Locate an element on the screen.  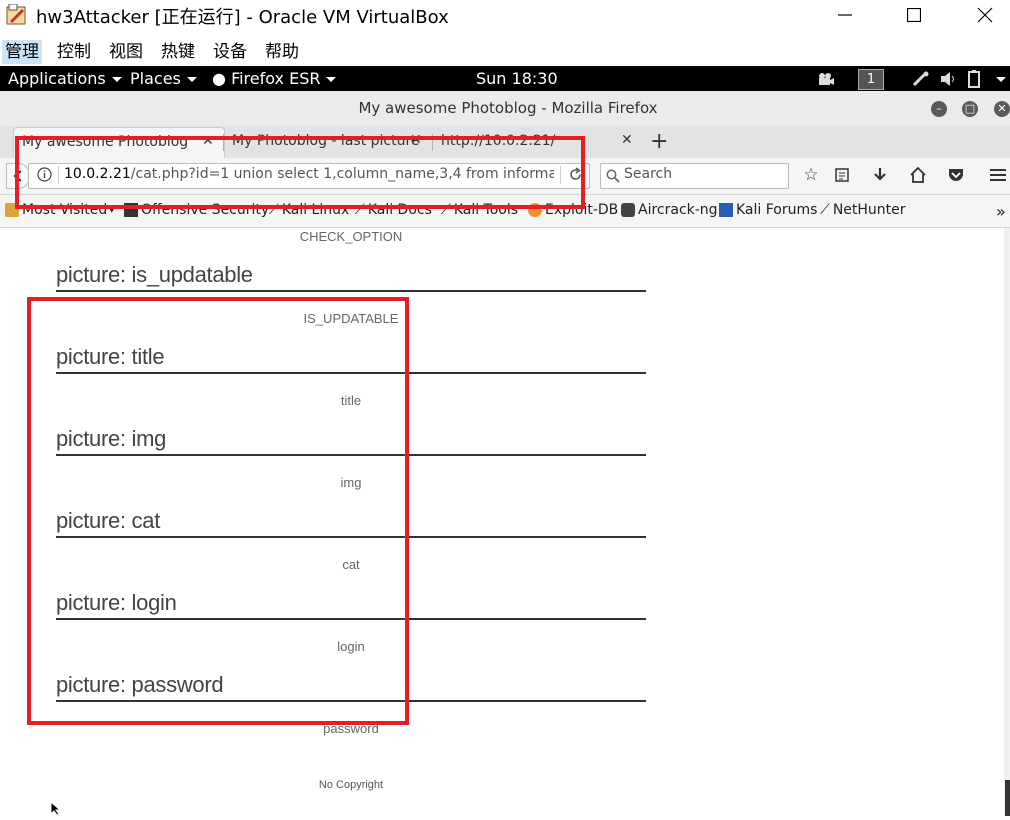
kali-forums-icon is located at coordinates (726, 210).